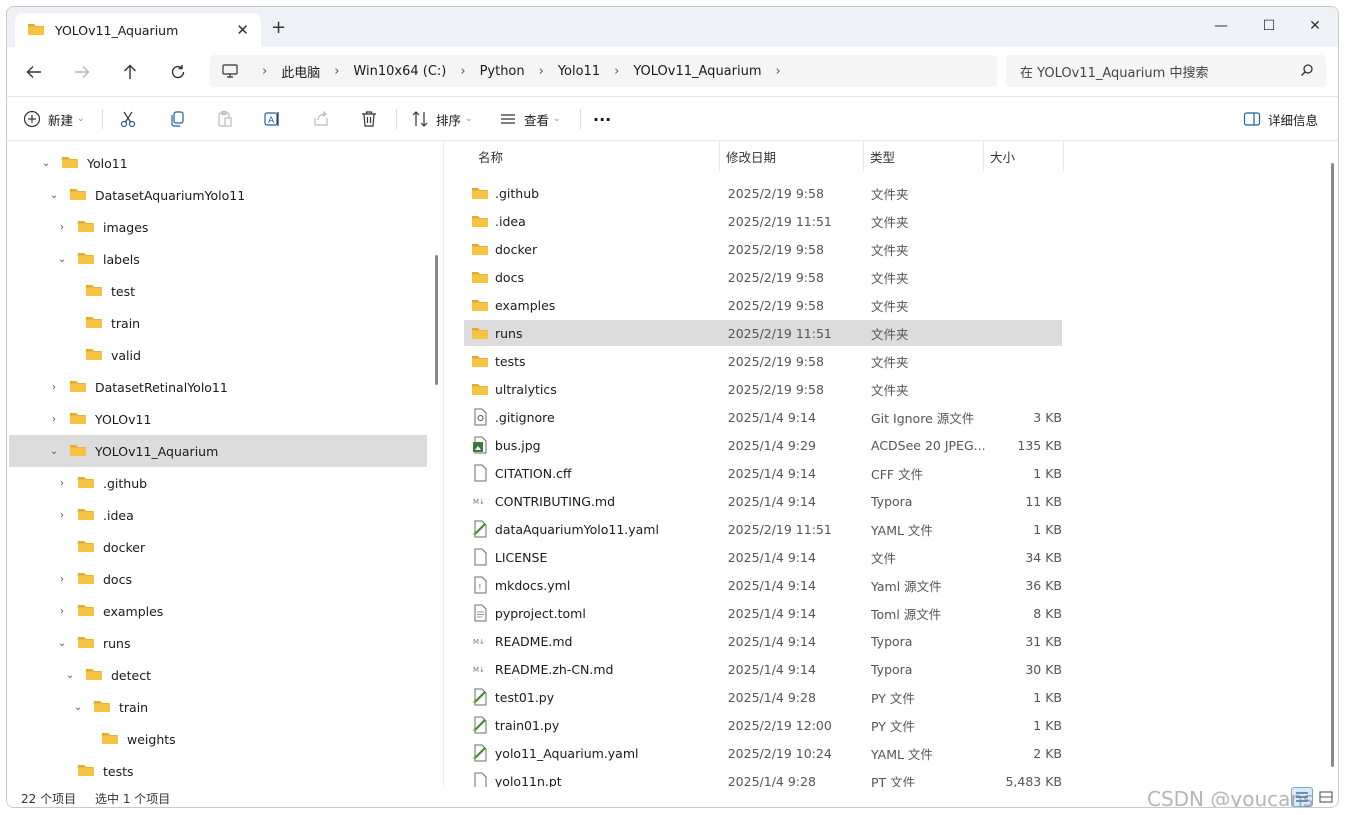 This screenshot has width=1345, height=815. What do you see at coordinates (218, 771) in the screenshot?
I see `tree-item: tests` at bounding box center [218, 771].